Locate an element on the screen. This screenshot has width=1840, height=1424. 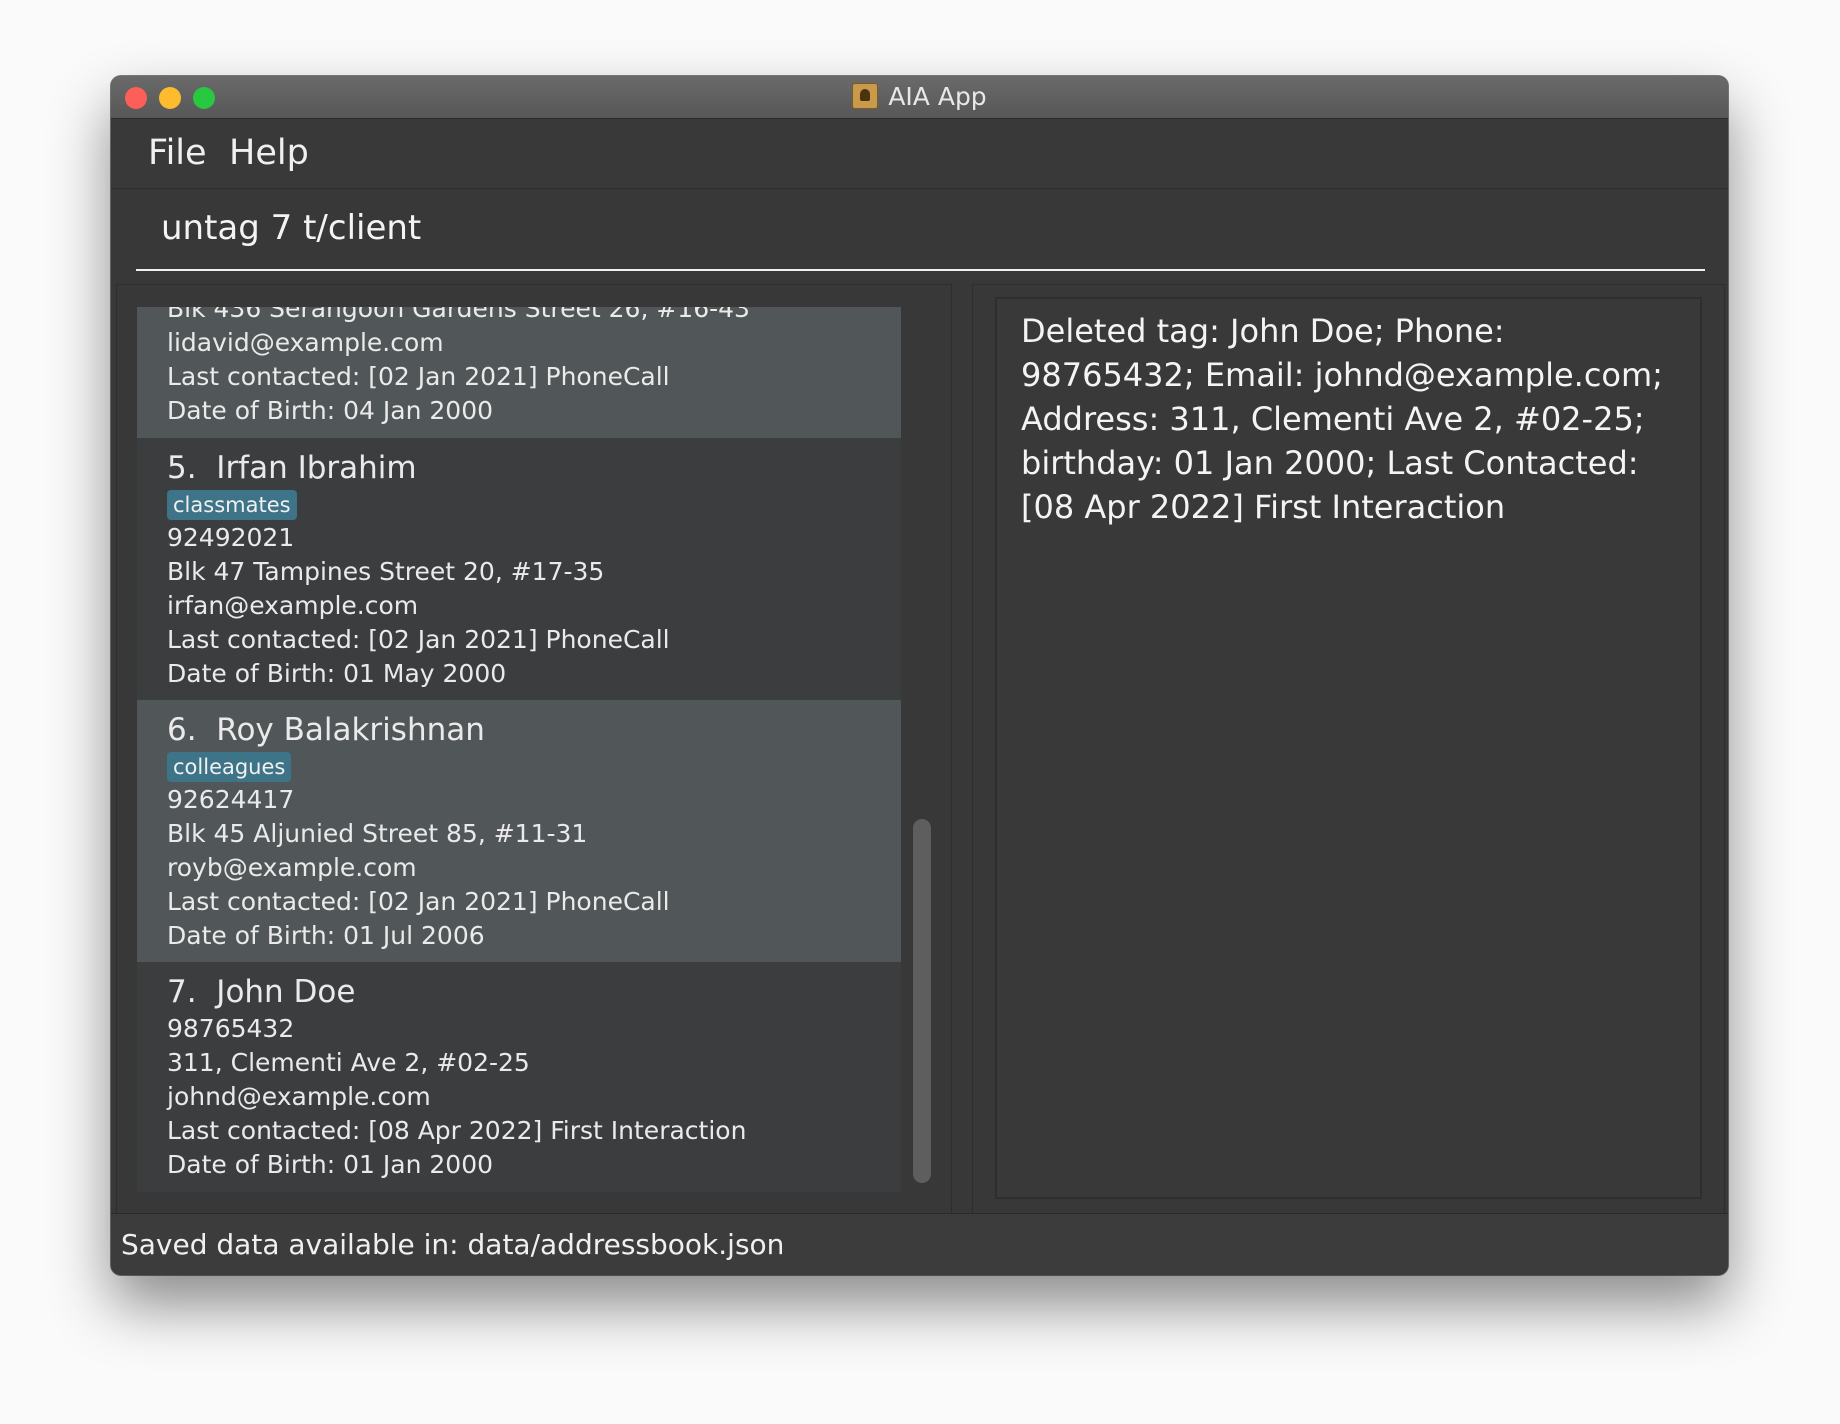
person-address: Blk 47 Tampines Street 20, #17-35 is located at coordinates (386, 571).